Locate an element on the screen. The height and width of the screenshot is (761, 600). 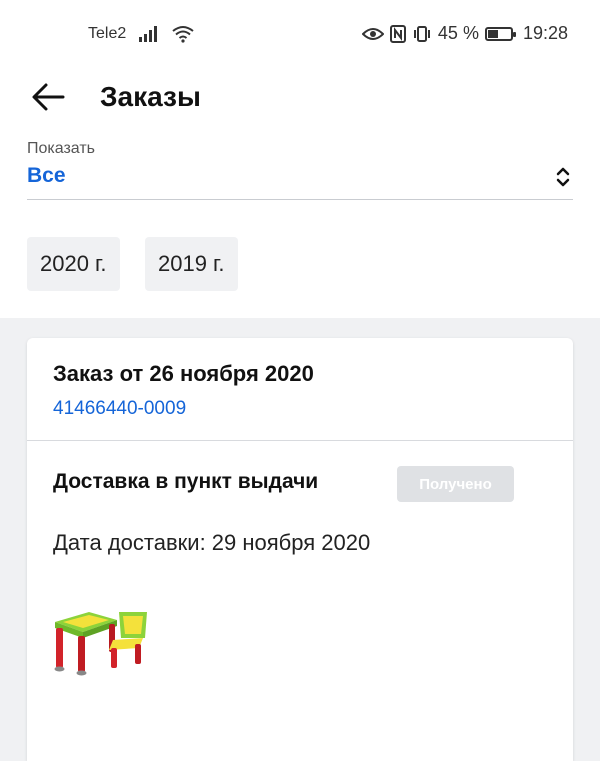
order-number-link: 41466440-0009 is located at coordinates (119, 409).